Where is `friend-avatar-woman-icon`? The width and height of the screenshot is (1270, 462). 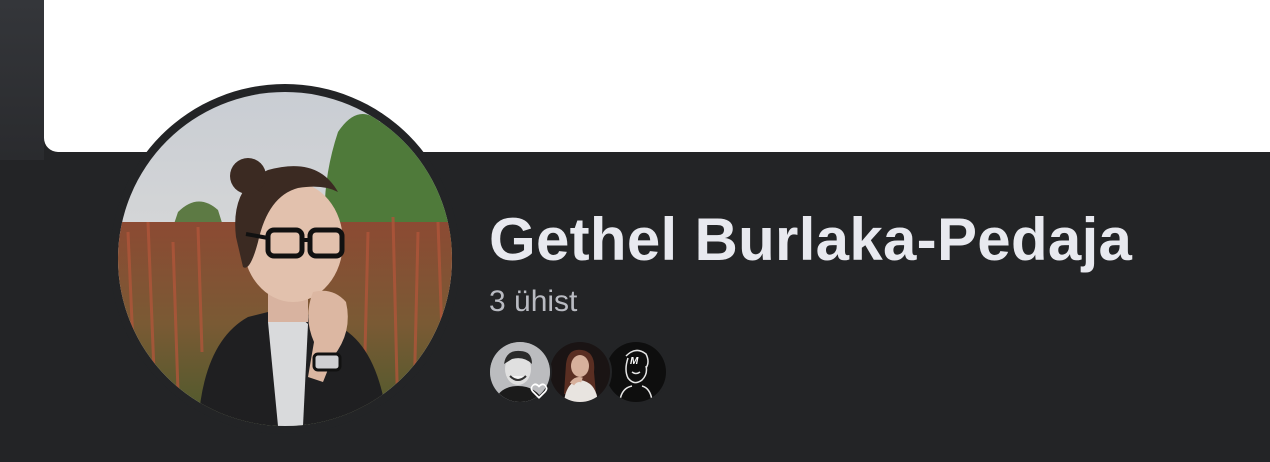 friend-avatar-woman-icon is located at coordinates (580, 372).